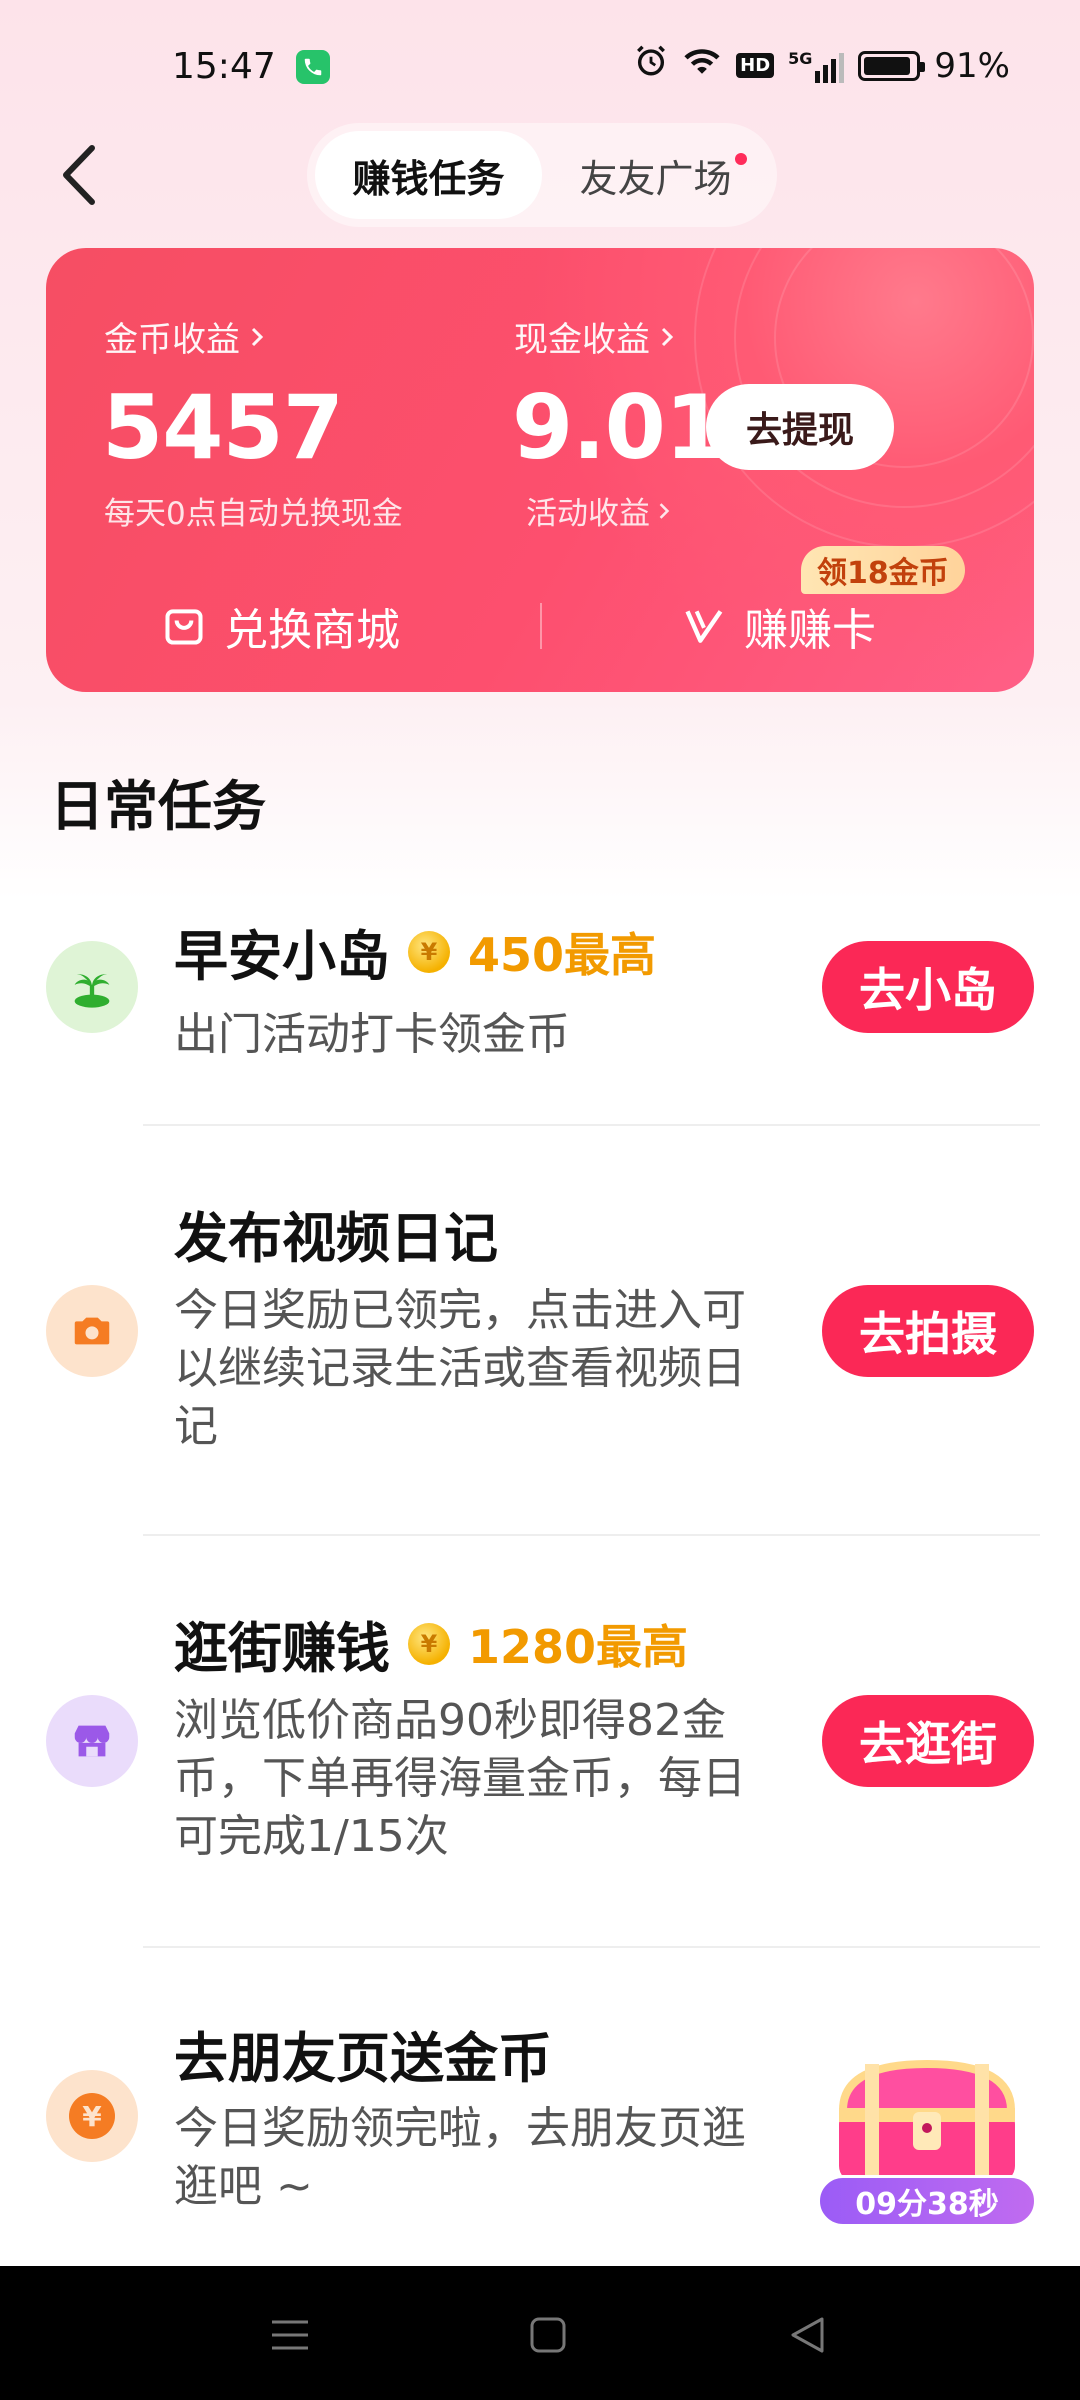 This screenshot has width=1080, height=2400. I want to click on tab-label: 赚钱任务, so click(428, 178).